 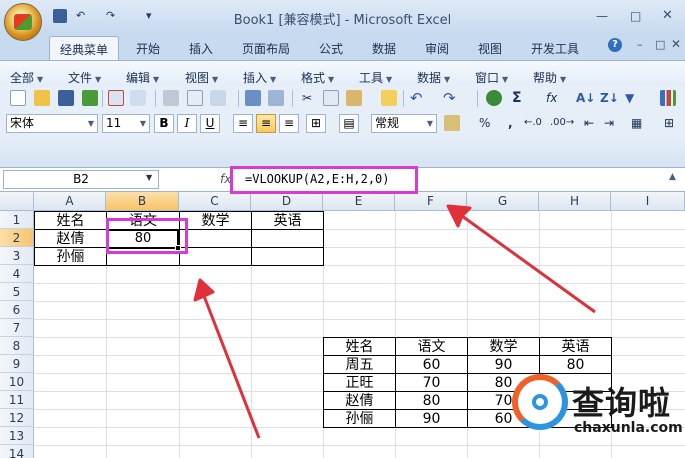 I want to click on row-header-1: 1, so click(x=17, y=220).